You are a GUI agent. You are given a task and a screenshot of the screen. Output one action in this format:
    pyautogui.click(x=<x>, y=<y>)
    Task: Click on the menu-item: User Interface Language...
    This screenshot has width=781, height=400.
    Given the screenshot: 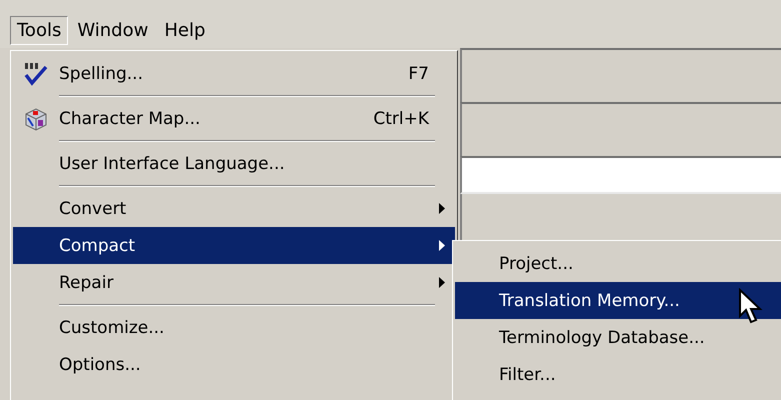 What is the action you would take?
    pyautogui.click(x=234, y=163)
    